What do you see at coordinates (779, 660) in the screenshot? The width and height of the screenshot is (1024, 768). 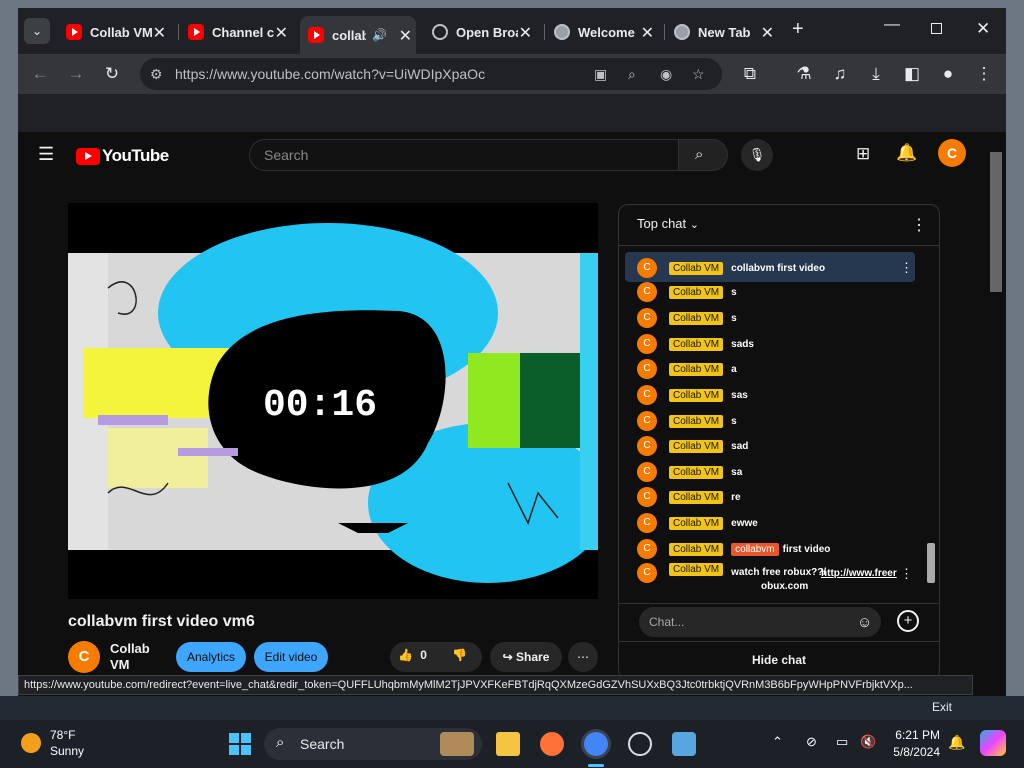 I see `hide-chat-button: Hide chat` at bounding box center [779, 660].